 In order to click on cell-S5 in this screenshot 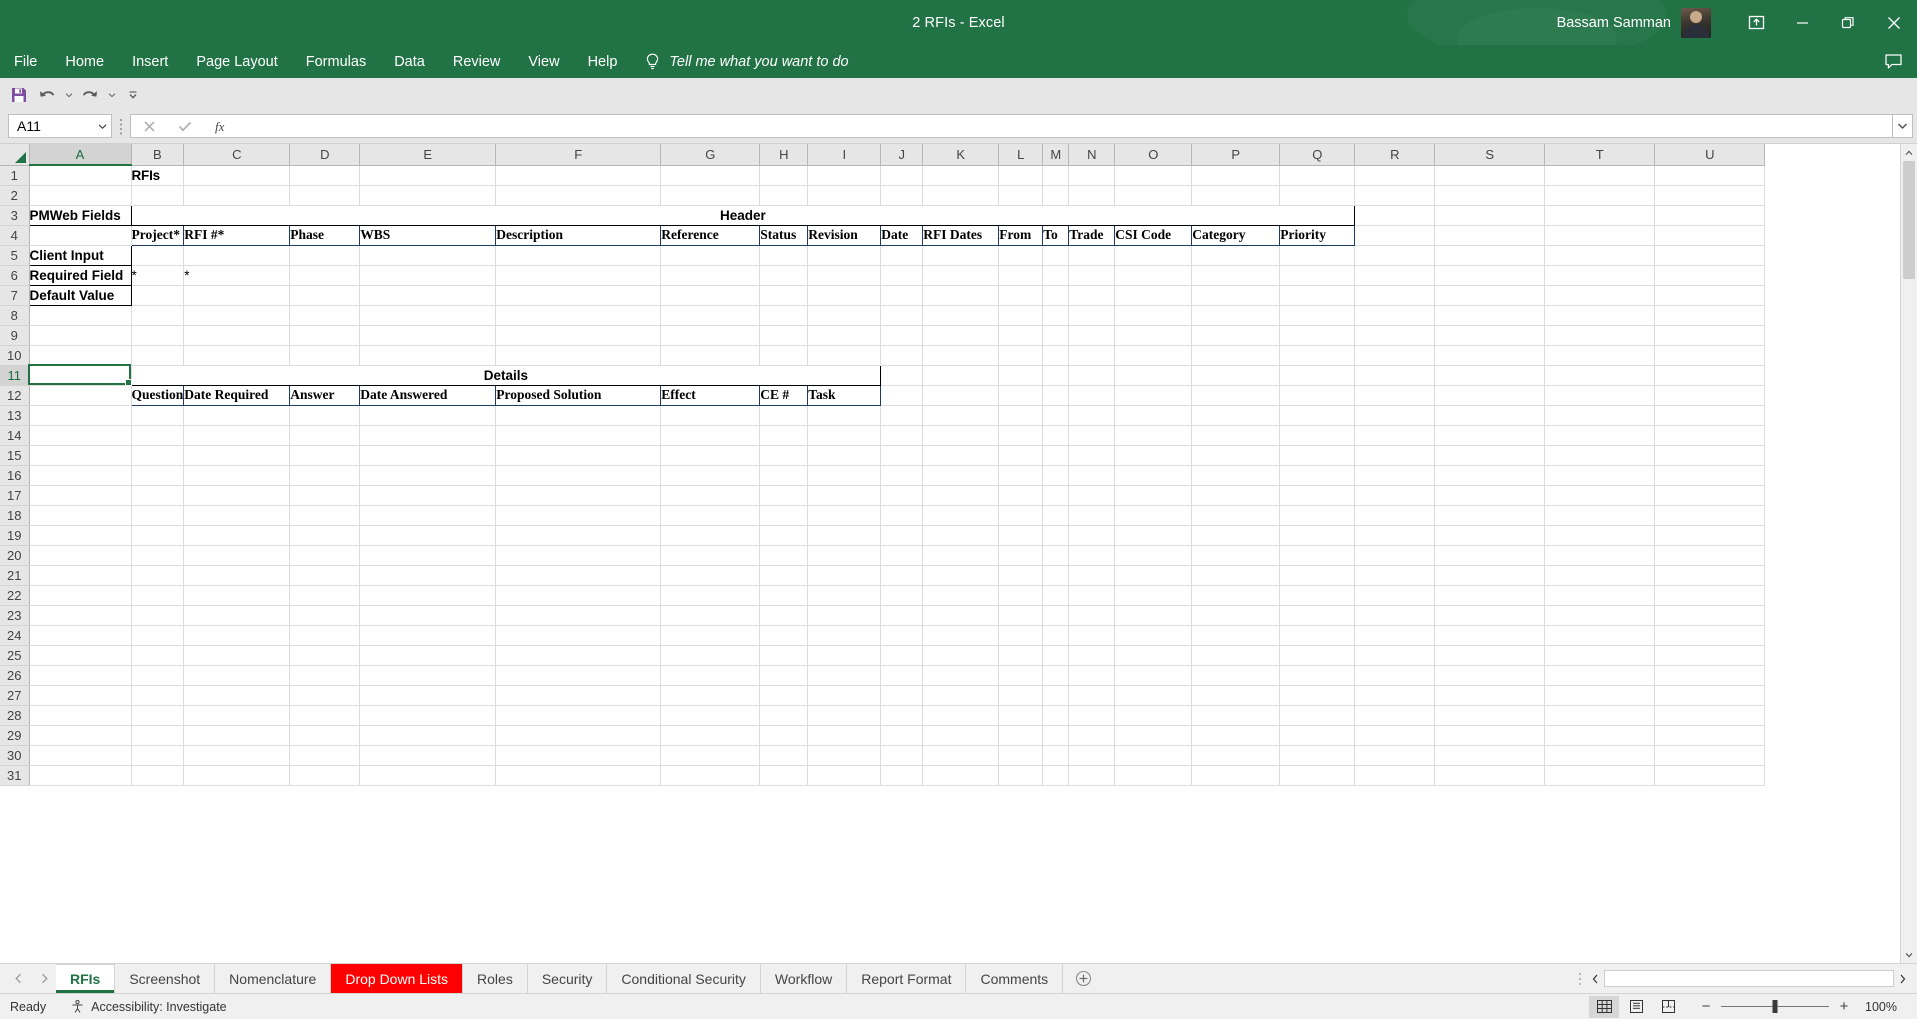, I will do `click(1490, 255)`.